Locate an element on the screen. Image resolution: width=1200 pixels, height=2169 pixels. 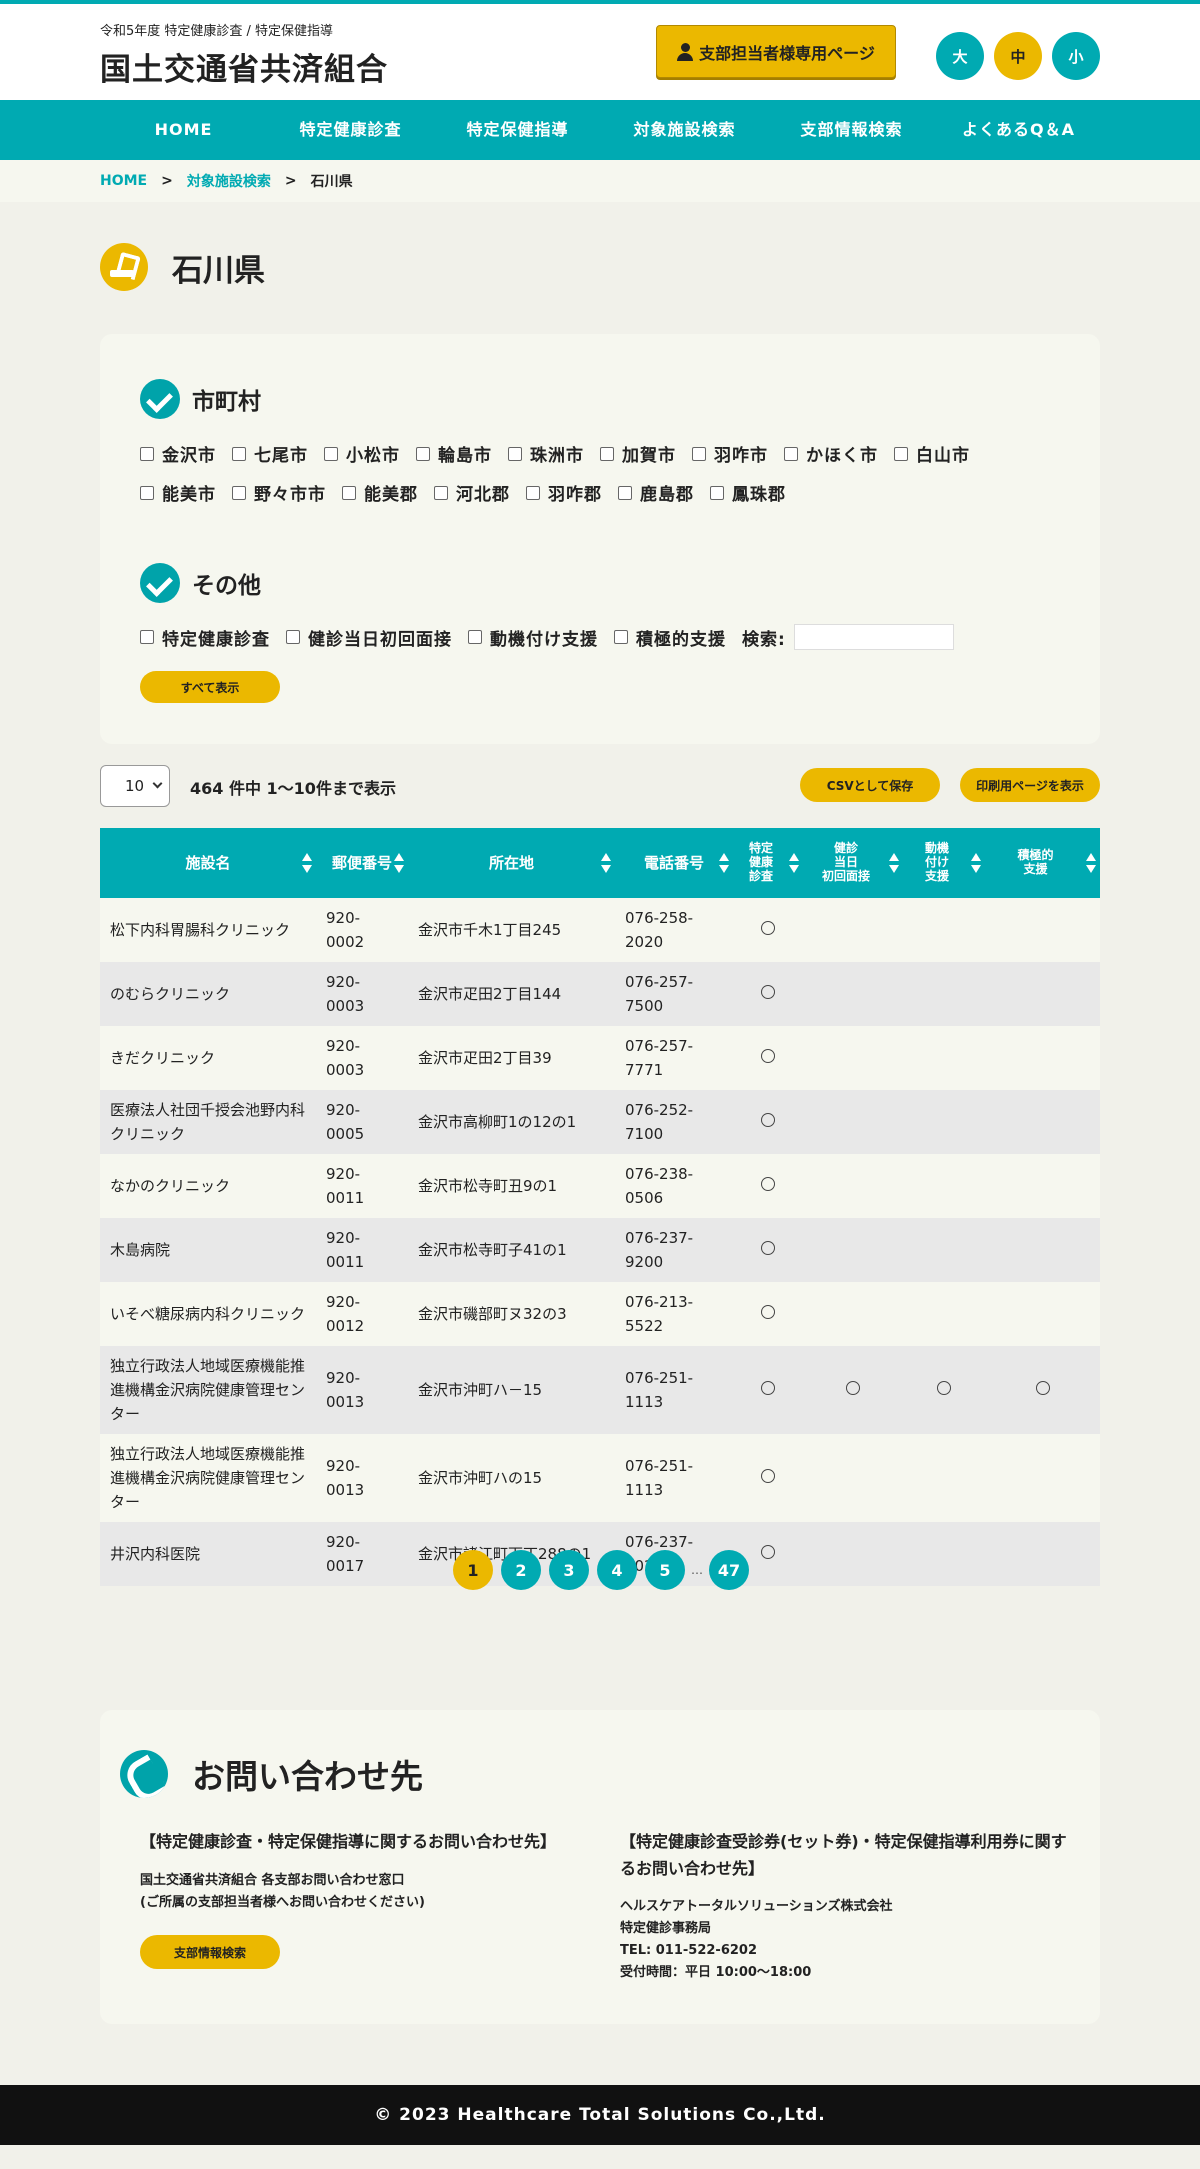
phone-icon is located at coordinates (144, 1774).